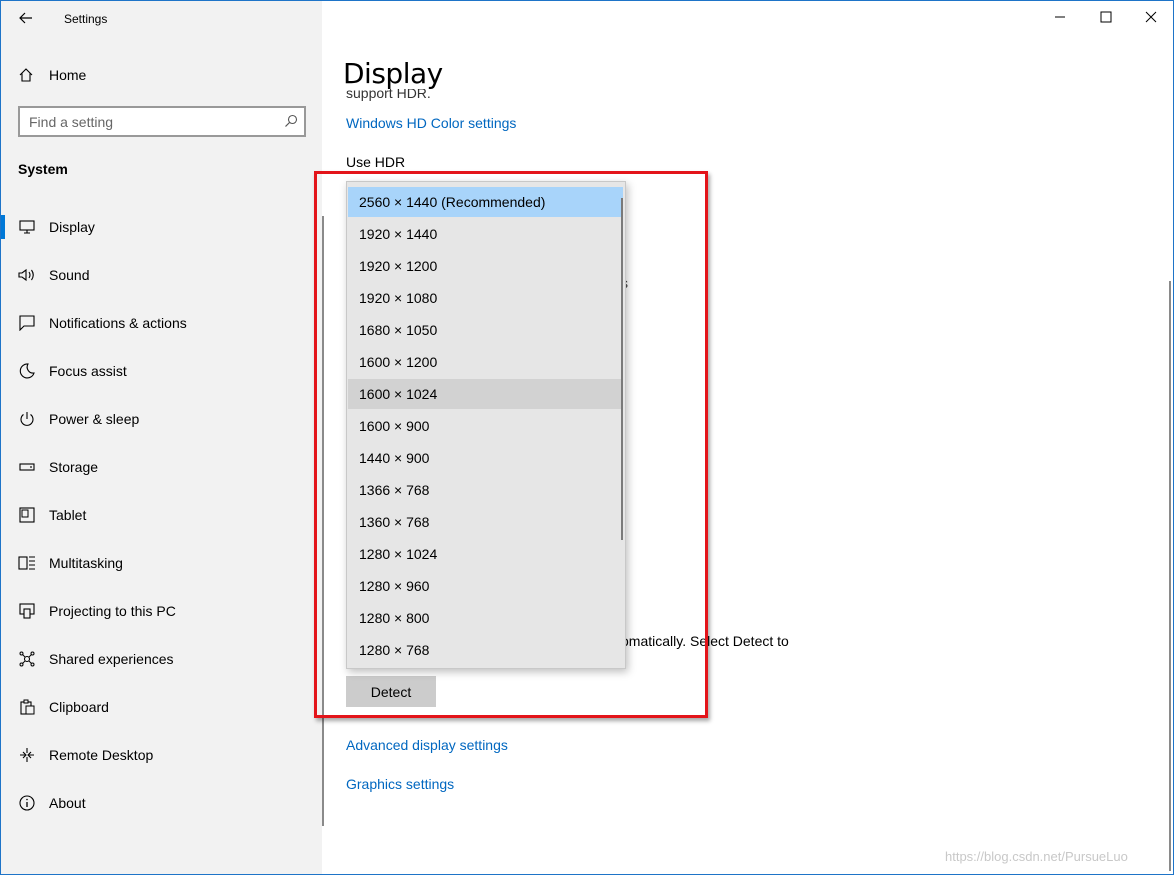 The height and width of the screenshot is (875, 1174). Describe the element at coordinates (485, 266) in the screenshot. I see `resolution-option: 1920 × 1200` at that location.